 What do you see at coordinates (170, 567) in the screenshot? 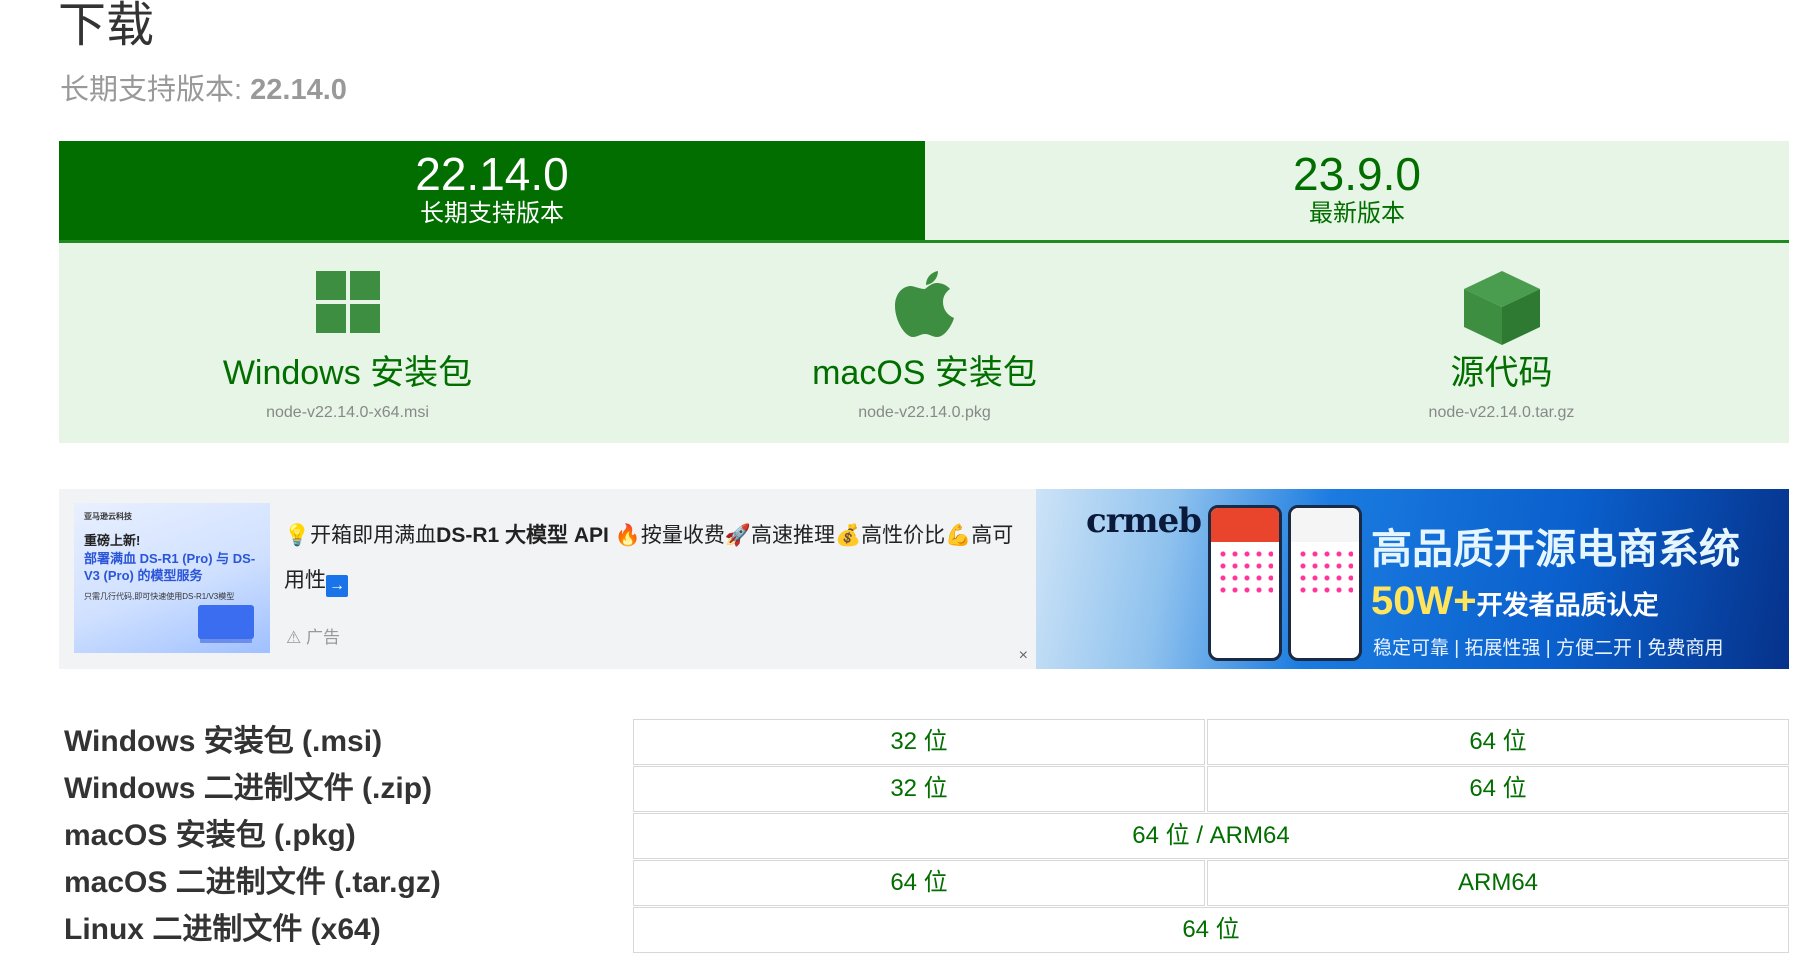
I see `ad-thumb-subhead: 部署满血 DS-R1 (Pro) 与 DS-V3 (Pro) 的模型服务` at bounding box center [170, 567].